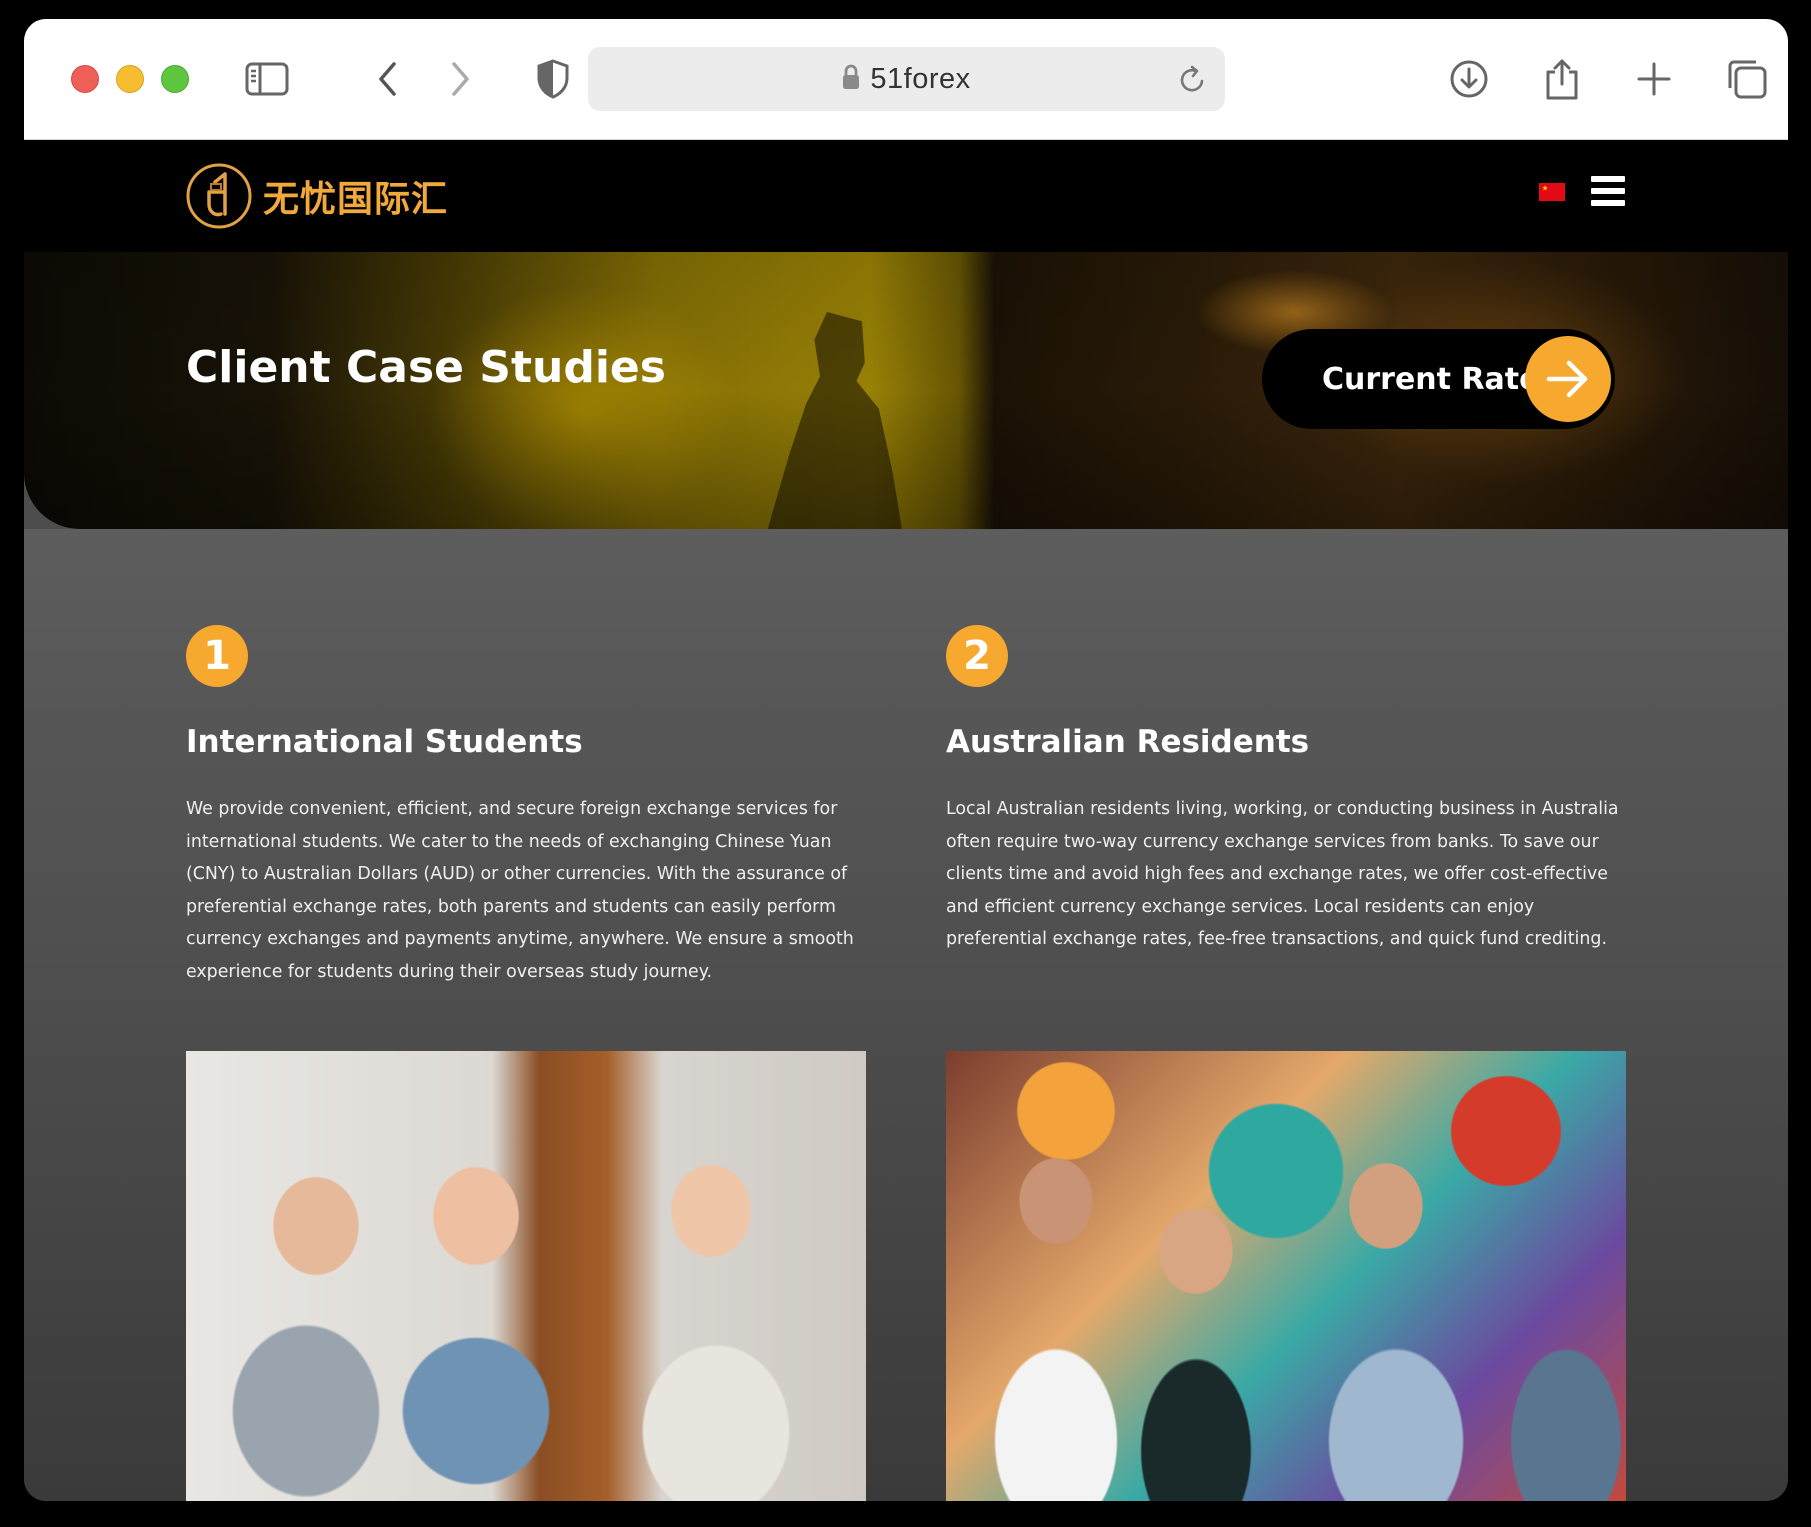 Image resolution: width=1811 pixels, height=1527 pixels. I want to click on logo-text: 无忧国际汇, so click(356, 199).